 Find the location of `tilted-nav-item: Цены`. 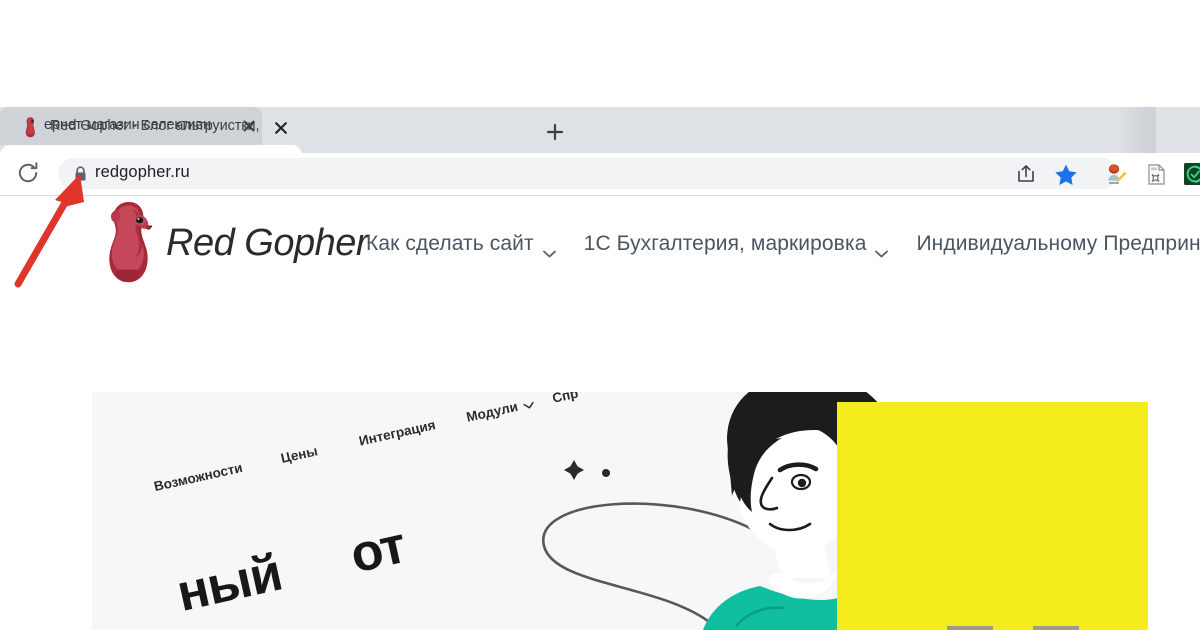

tilted-nav-item: Цены is located at coordinates (299, 454).